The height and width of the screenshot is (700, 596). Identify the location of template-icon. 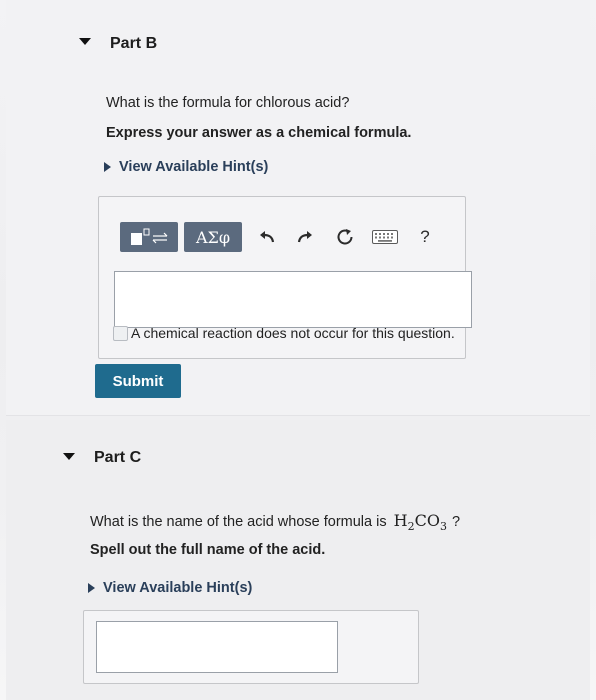
(149, 236).